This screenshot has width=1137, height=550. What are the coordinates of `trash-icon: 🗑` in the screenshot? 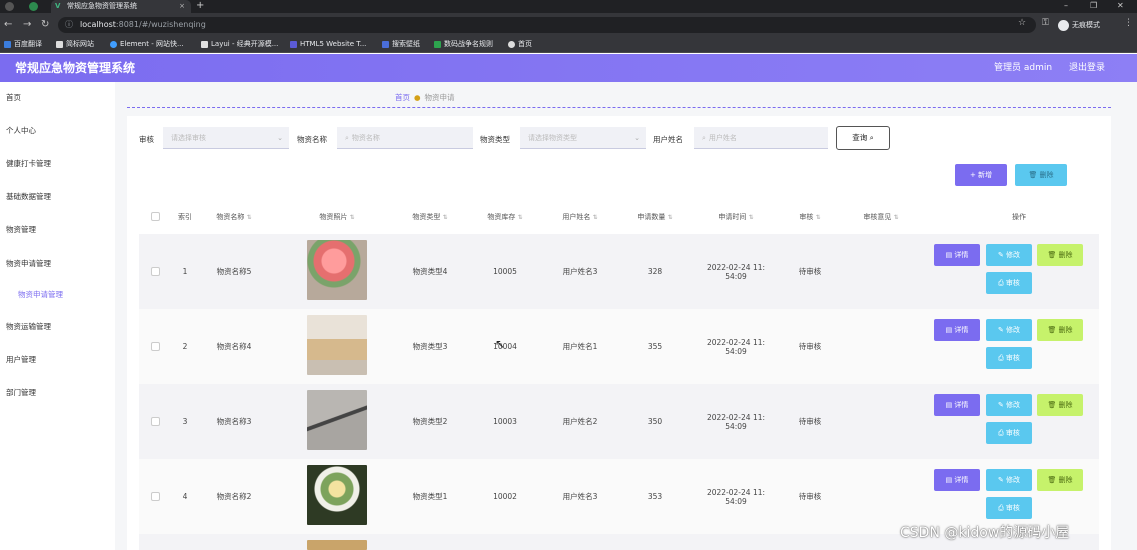 It's located at (1052, 255).